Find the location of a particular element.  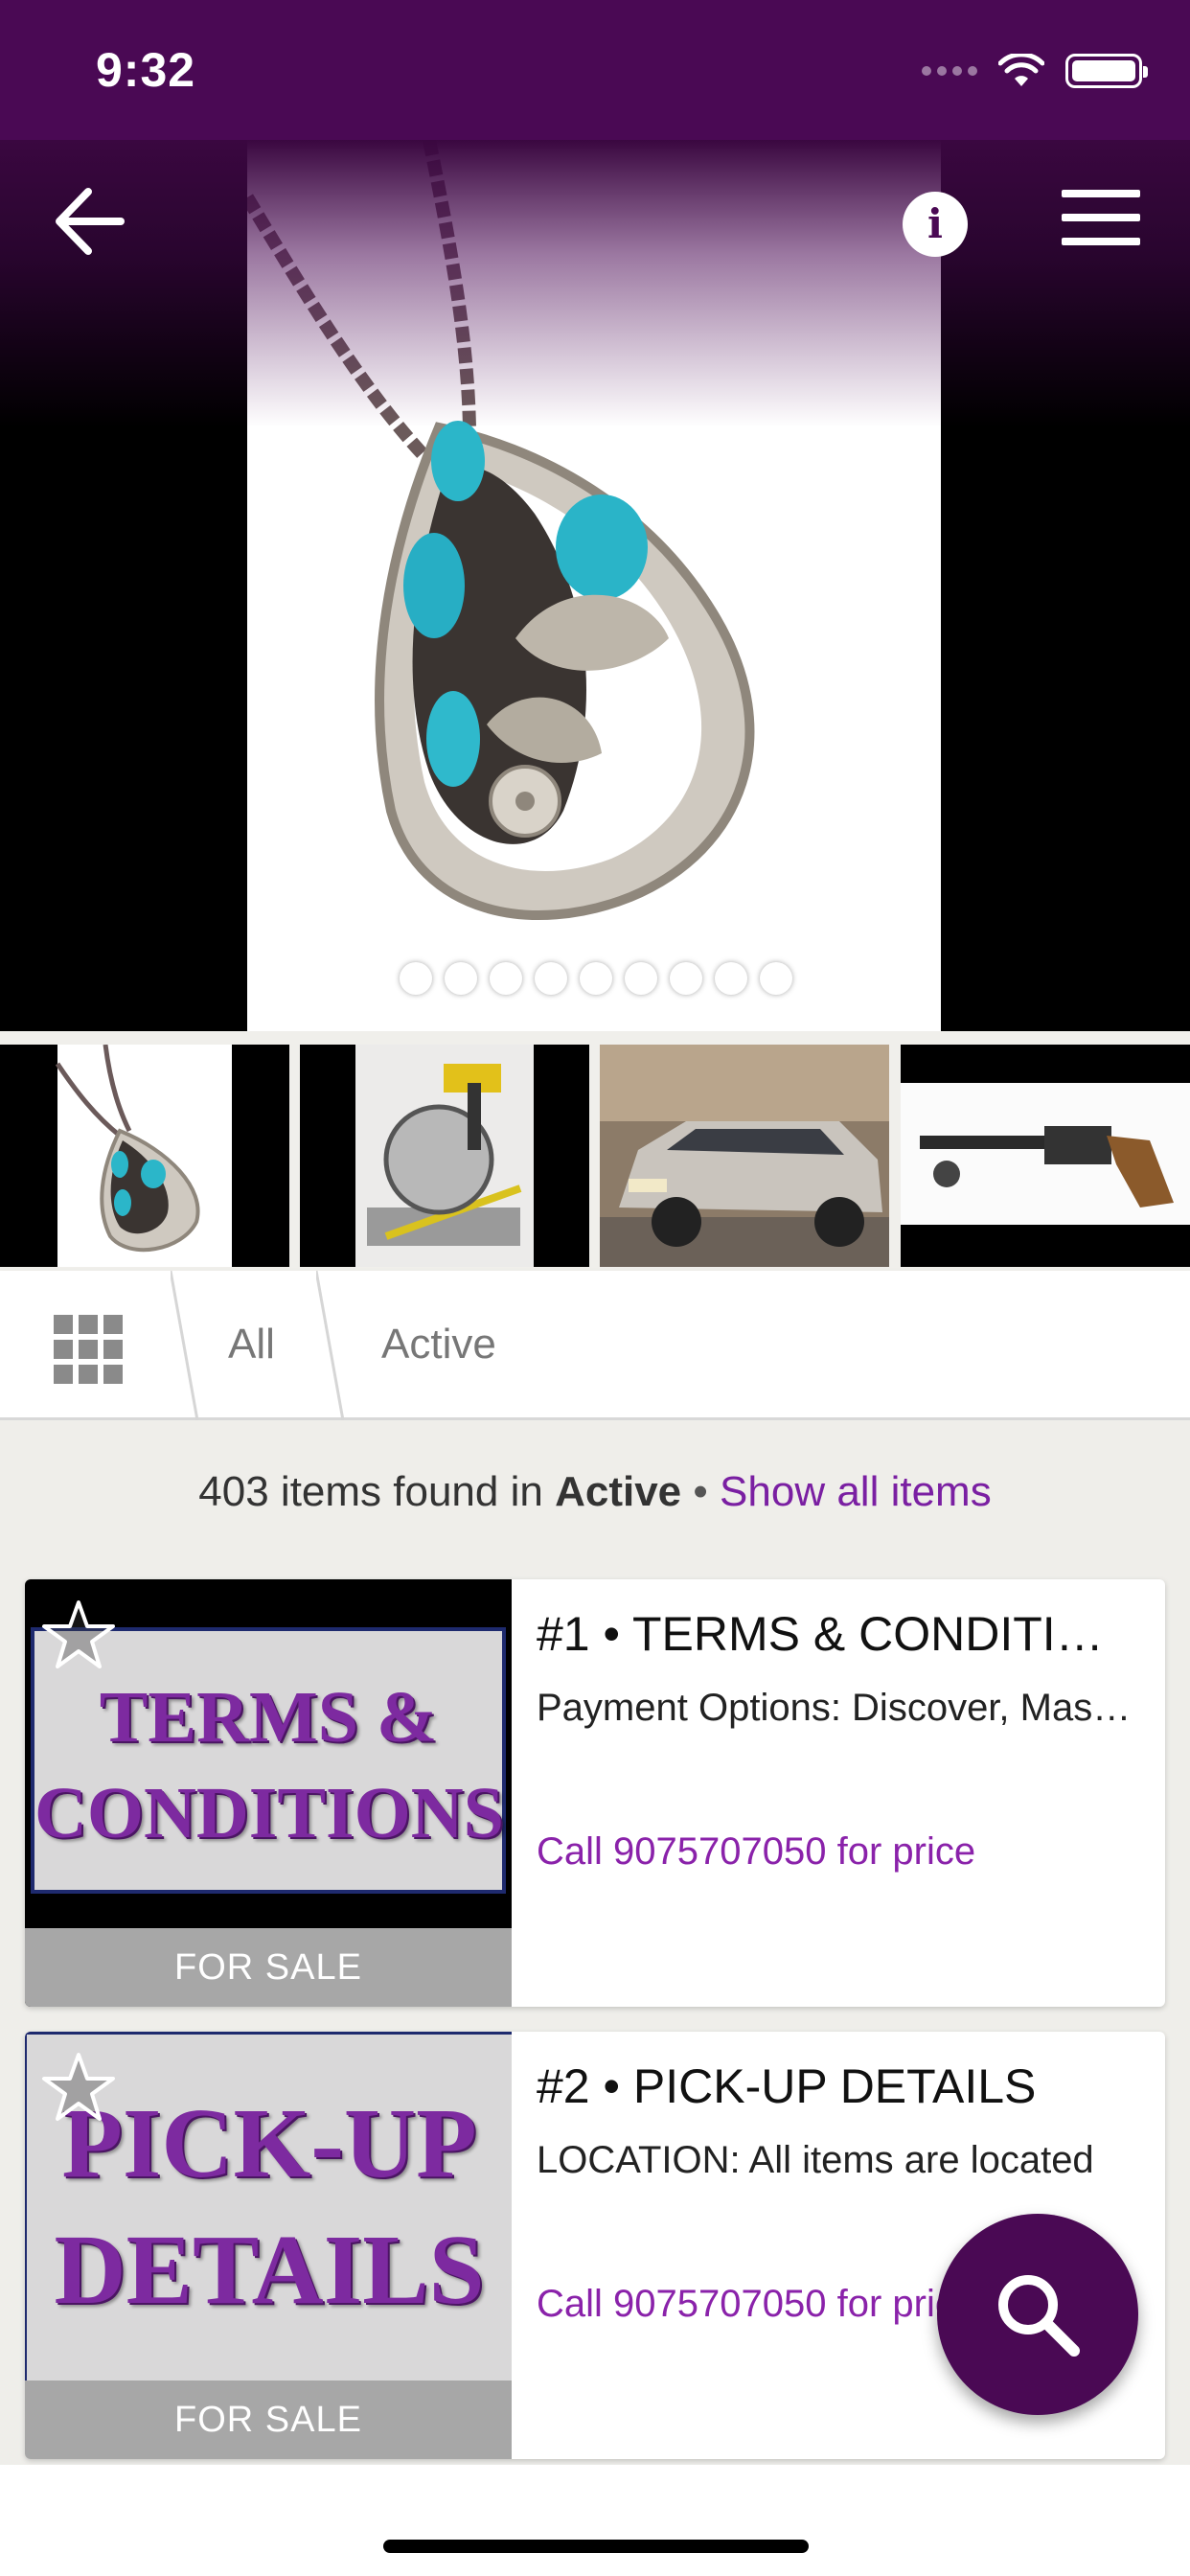

thumbnail-station-wagon is located at coordinates (745, 1156).